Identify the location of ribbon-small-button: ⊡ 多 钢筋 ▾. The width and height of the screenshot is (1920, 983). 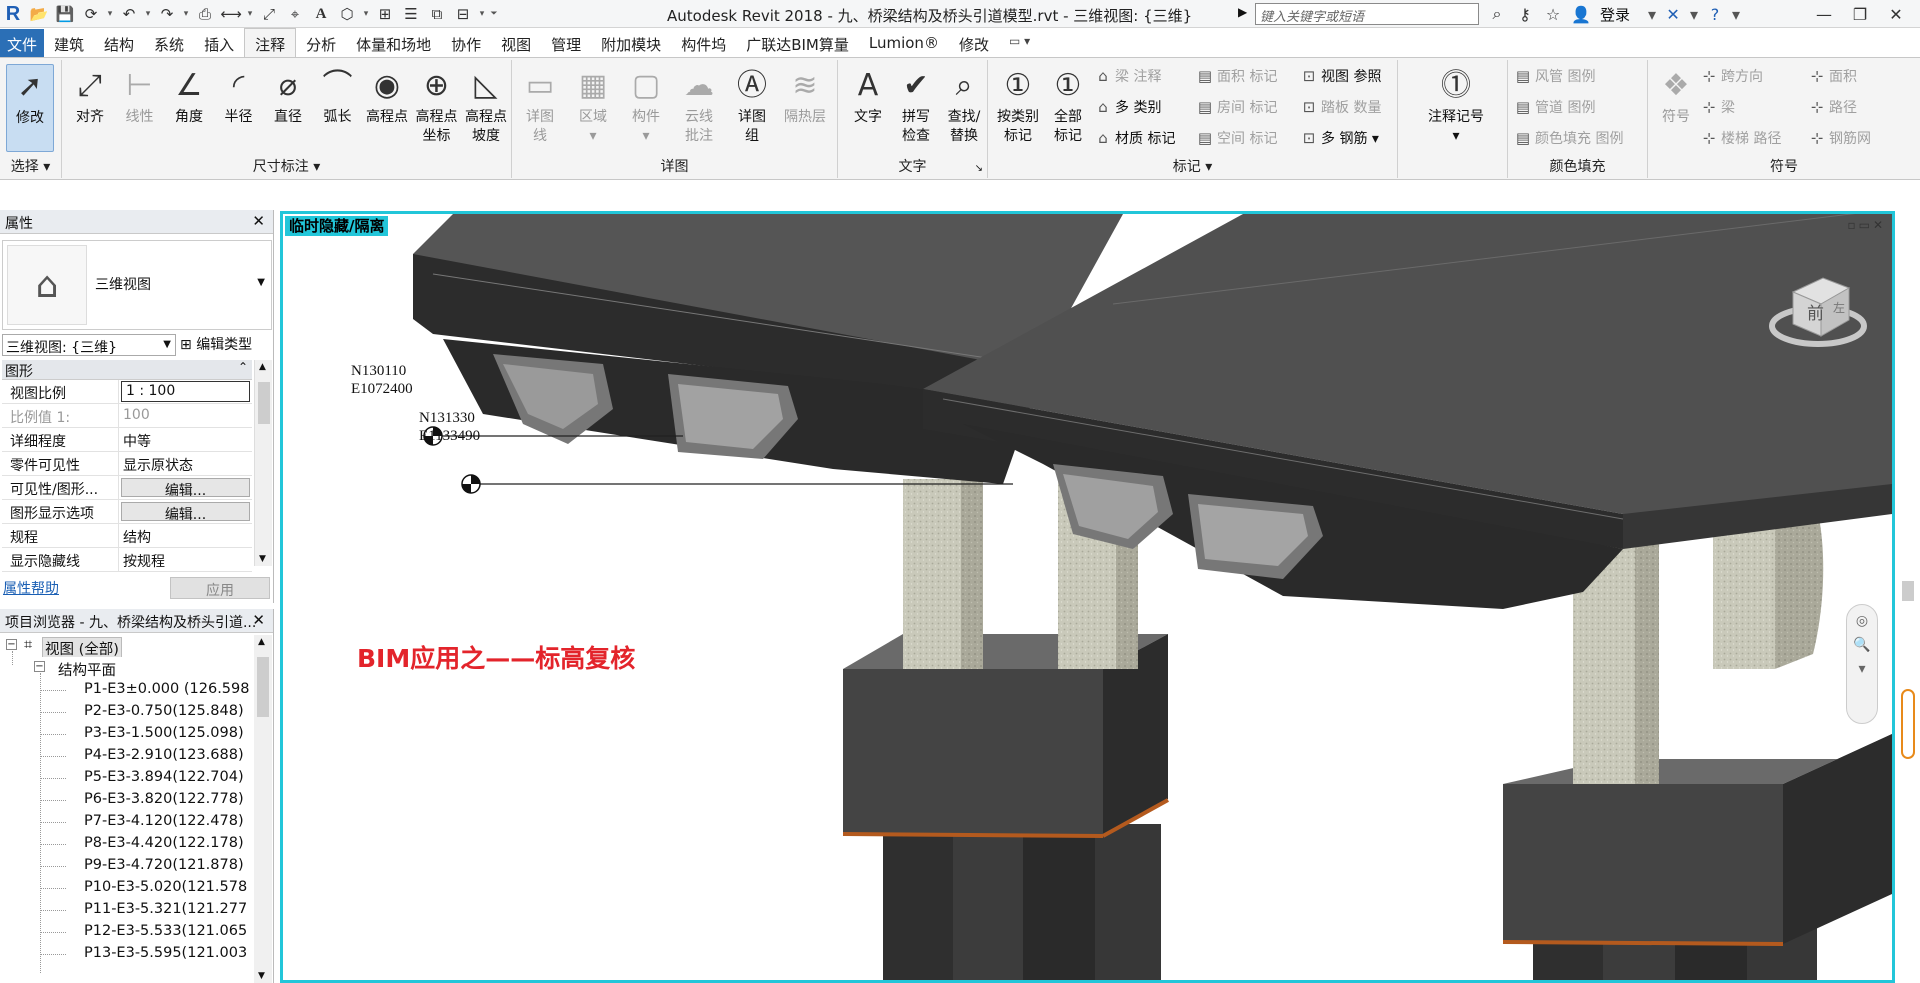
(1339, 138).